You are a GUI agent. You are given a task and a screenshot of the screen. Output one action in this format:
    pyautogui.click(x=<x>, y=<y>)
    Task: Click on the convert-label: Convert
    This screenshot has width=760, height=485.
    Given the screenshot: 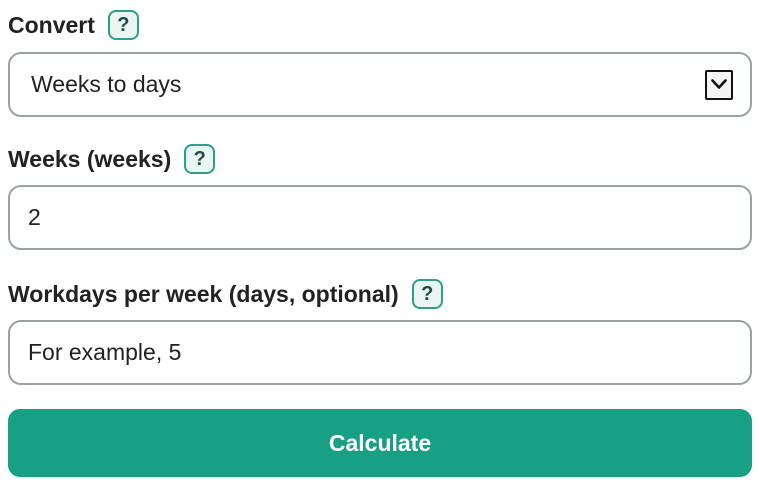 What is the action you would take?
    pyautogui.click(x=51, y=24)
    